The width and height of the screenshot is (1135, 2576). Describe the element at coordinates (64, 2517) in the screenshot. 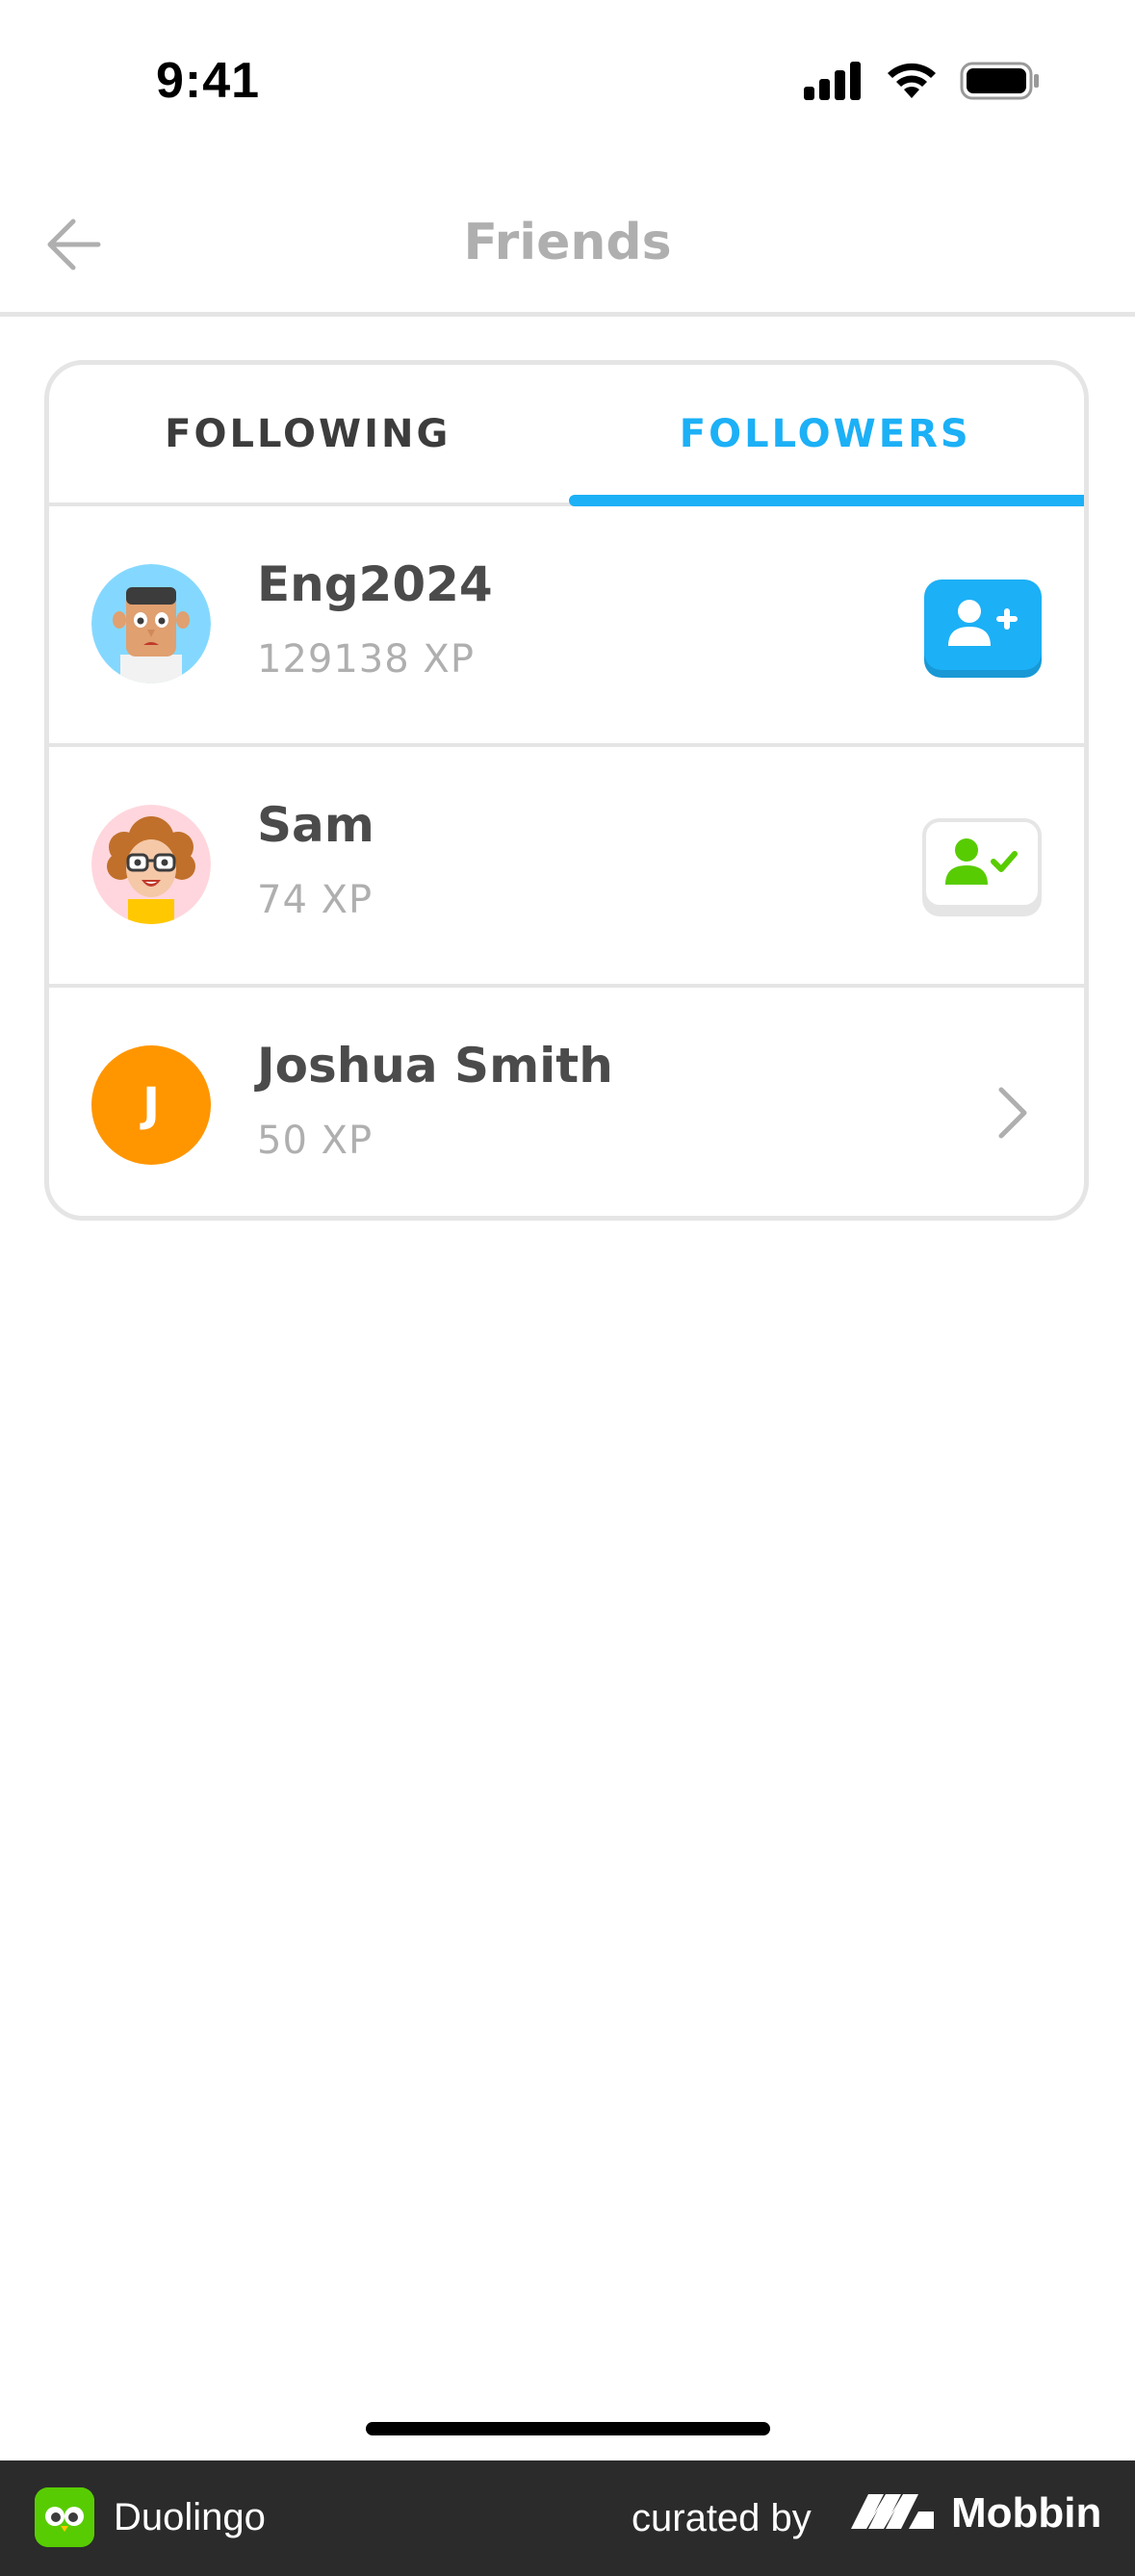

I see `duolingo-logo-icon` at that location.